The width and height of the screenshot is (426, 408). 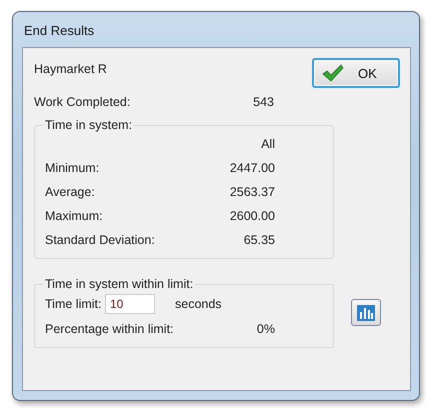 What do you see at coordinates (73, 304) in the screenshot?
I see `time-limit-label: Time limit:` at bounding box center [73, 304].